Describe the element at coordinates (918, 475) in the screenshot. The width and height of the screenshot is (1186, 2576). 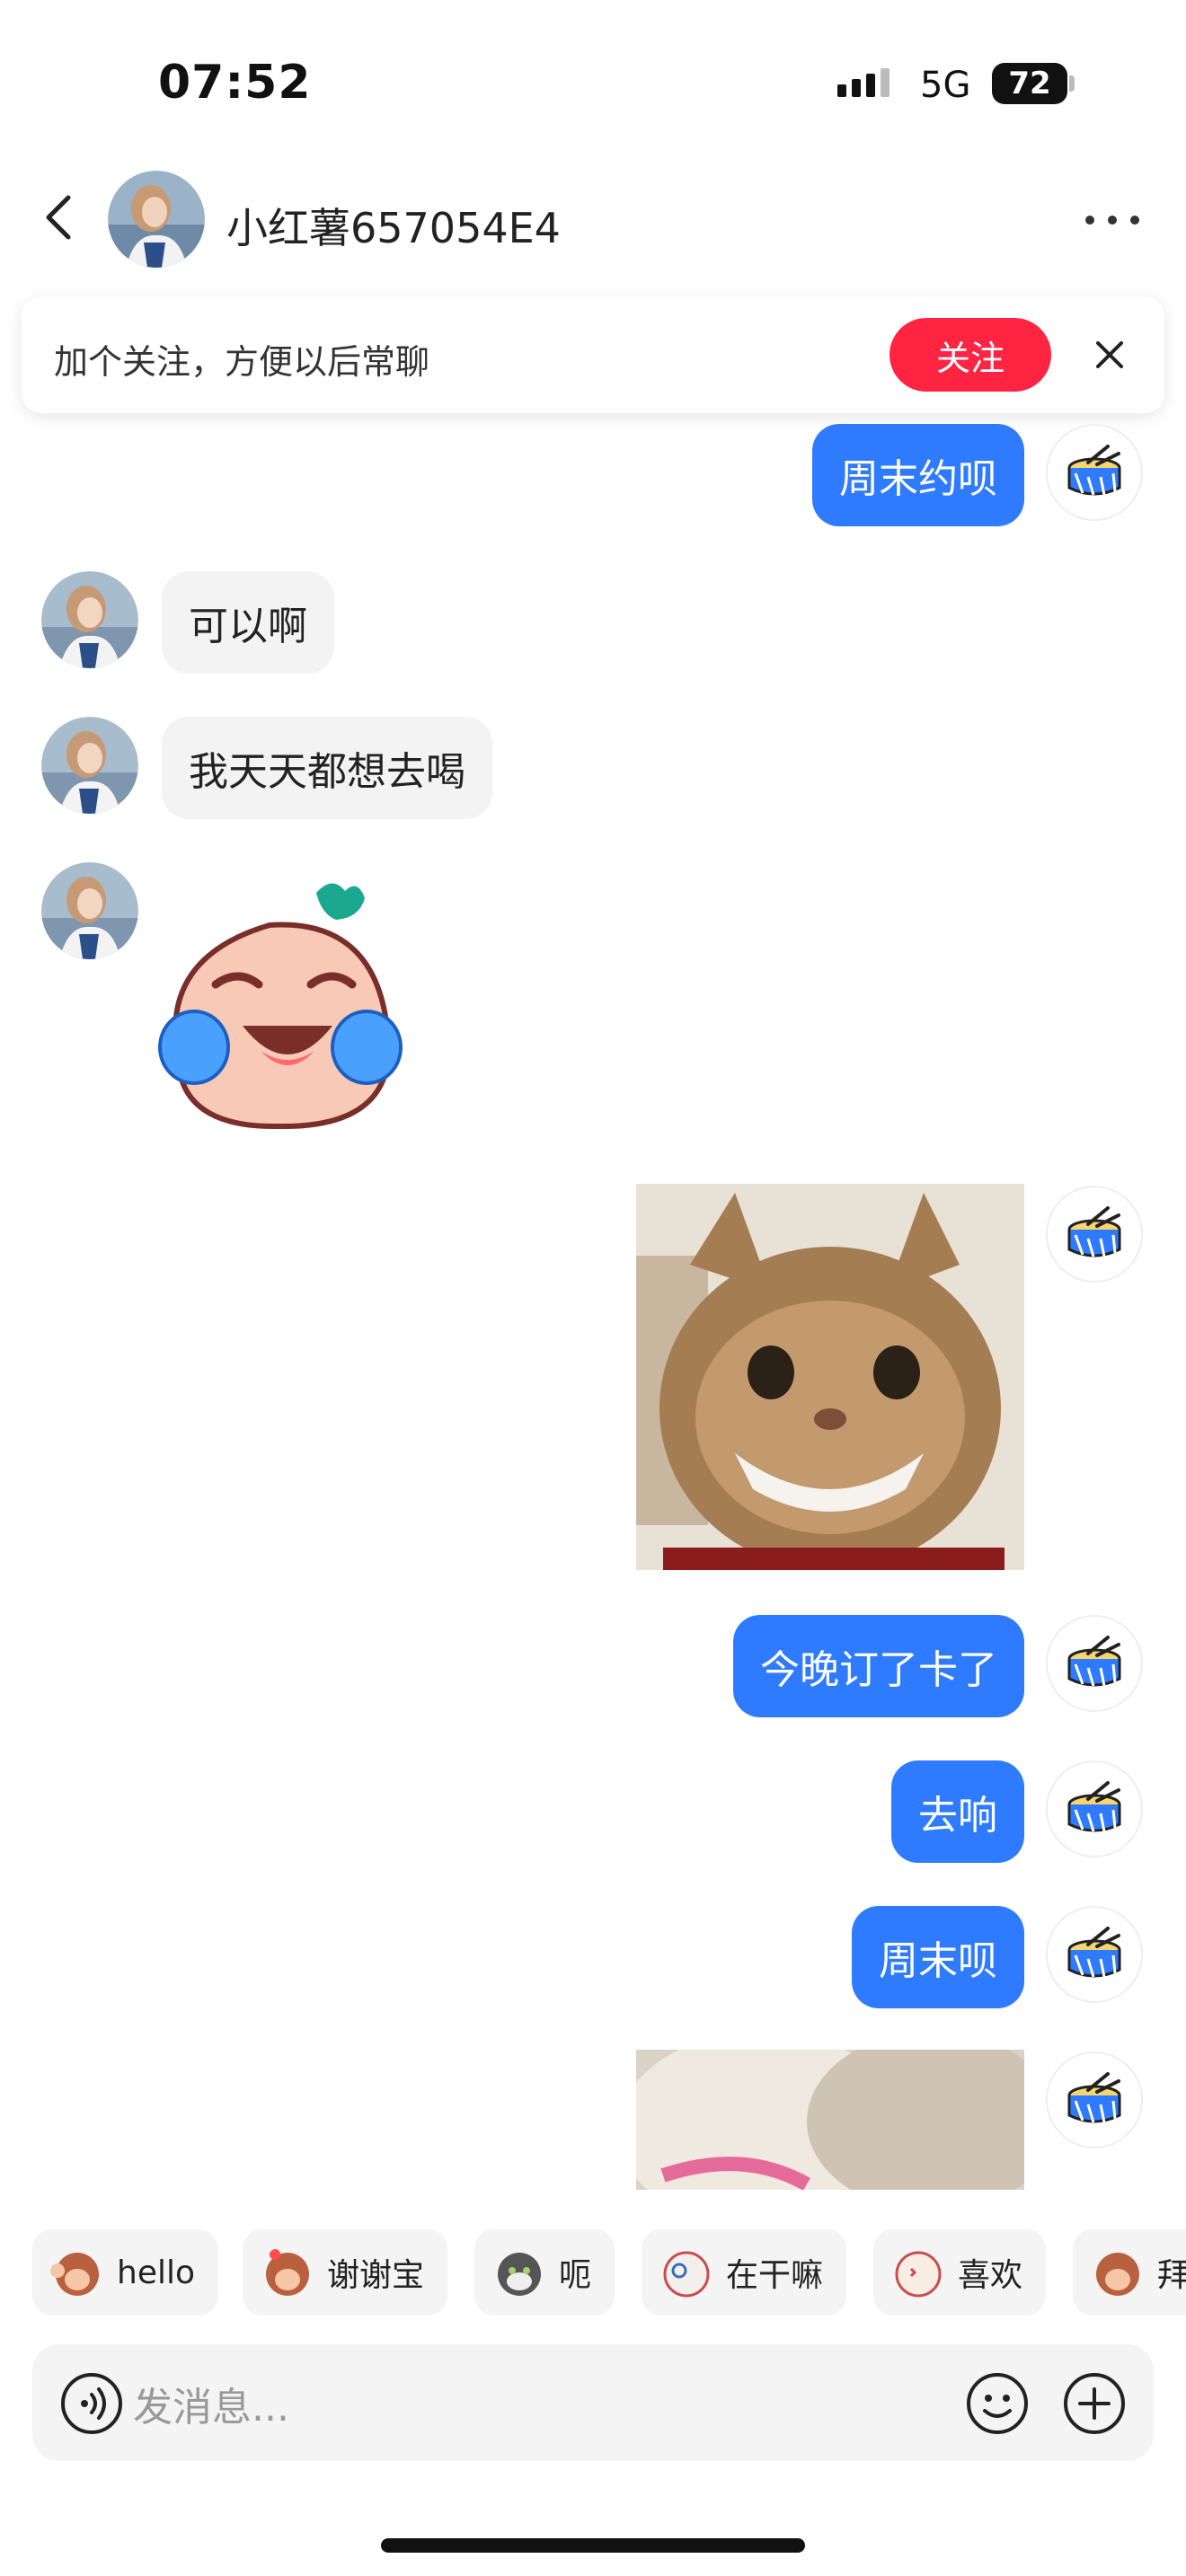
I see `message-bubble-sent: 周末约呗` at that location.